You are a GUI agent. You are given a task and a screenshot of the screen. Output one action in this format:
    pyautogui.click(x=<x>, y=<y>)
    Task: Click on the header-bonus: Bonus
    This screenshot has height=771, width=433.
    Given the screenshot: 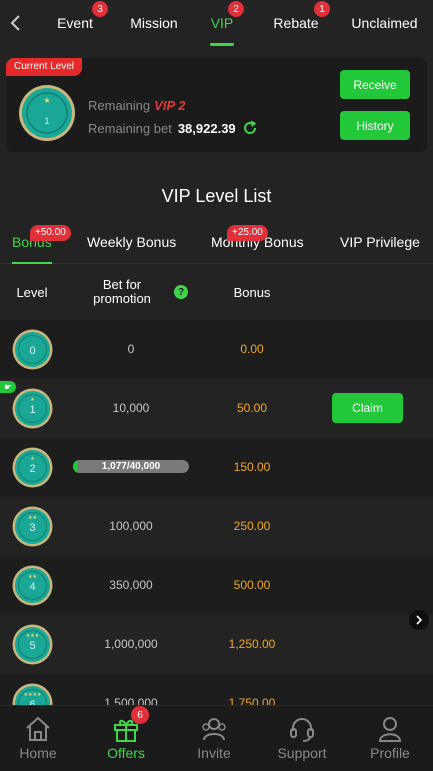 What is the action you would take?
    pyautogui.click(x=252, y=292)
    